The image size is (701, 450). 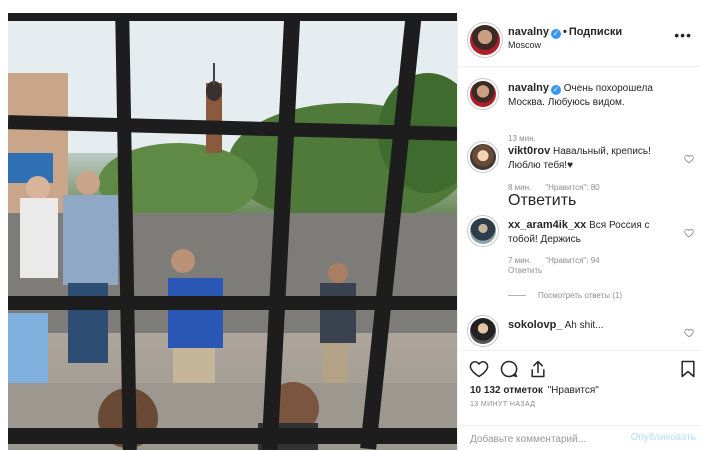 I want to click on comment-username: vikt0rov, so click(x=529, y=151).